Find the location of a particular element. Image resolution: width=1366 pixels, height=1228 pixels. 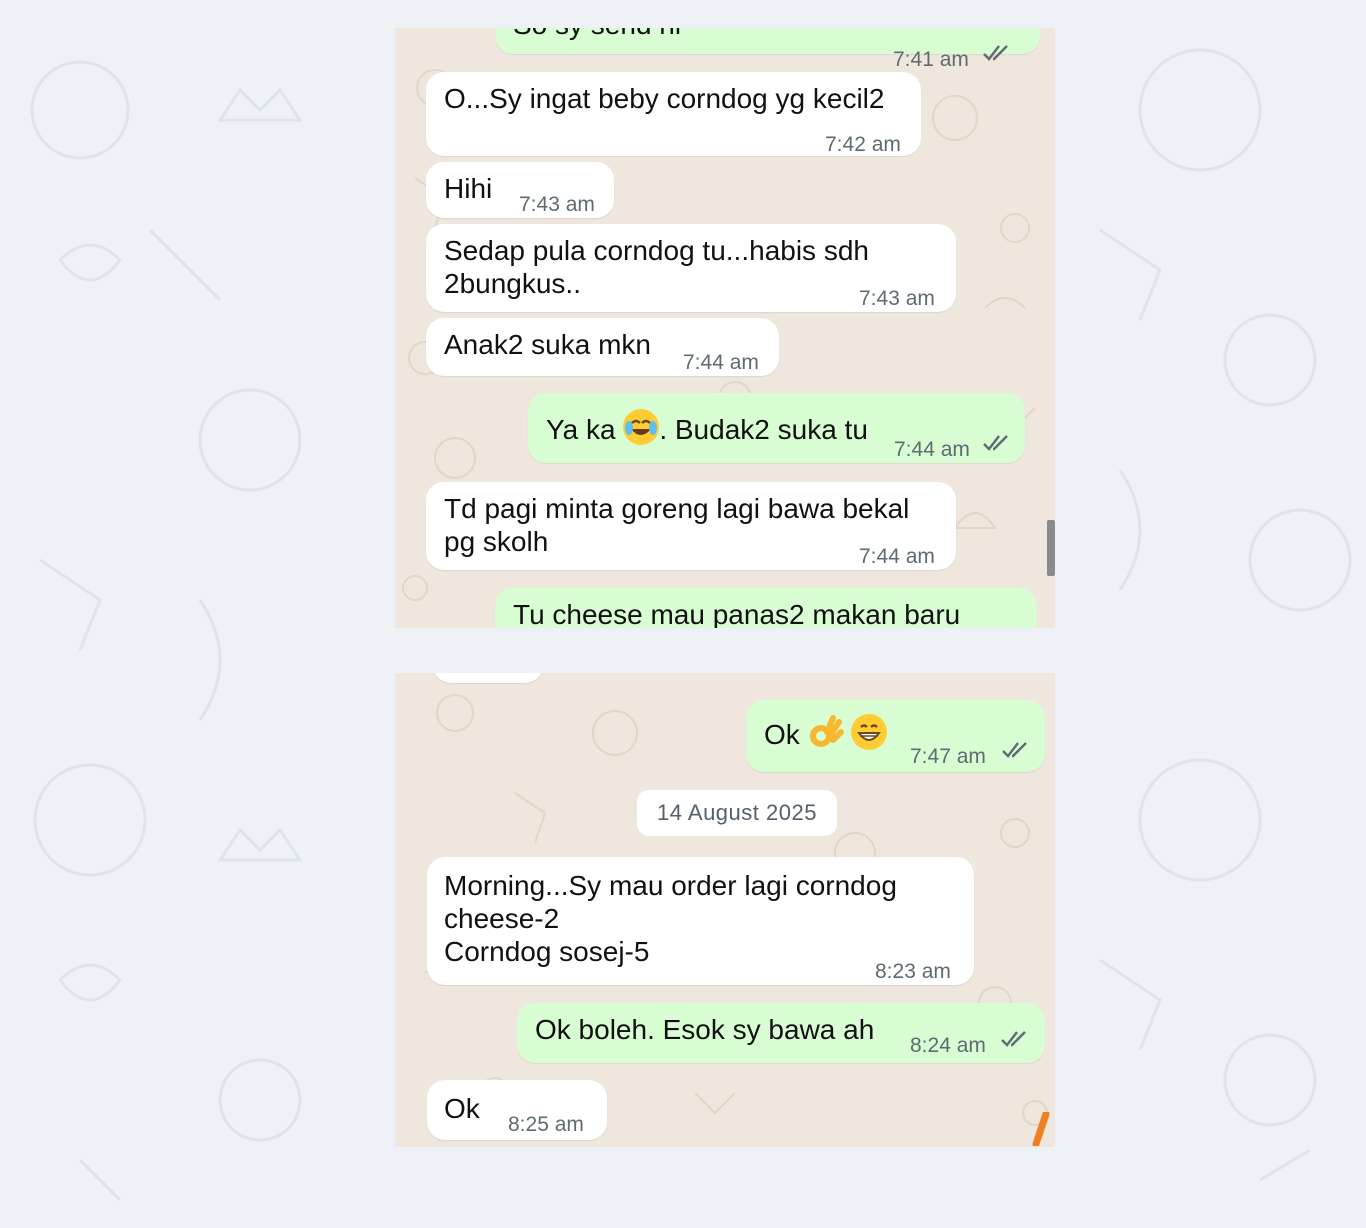

message-outgoing: Ok boleh. Esok sy bawa ah 8:24 am is located at coordinates (781, 1033).